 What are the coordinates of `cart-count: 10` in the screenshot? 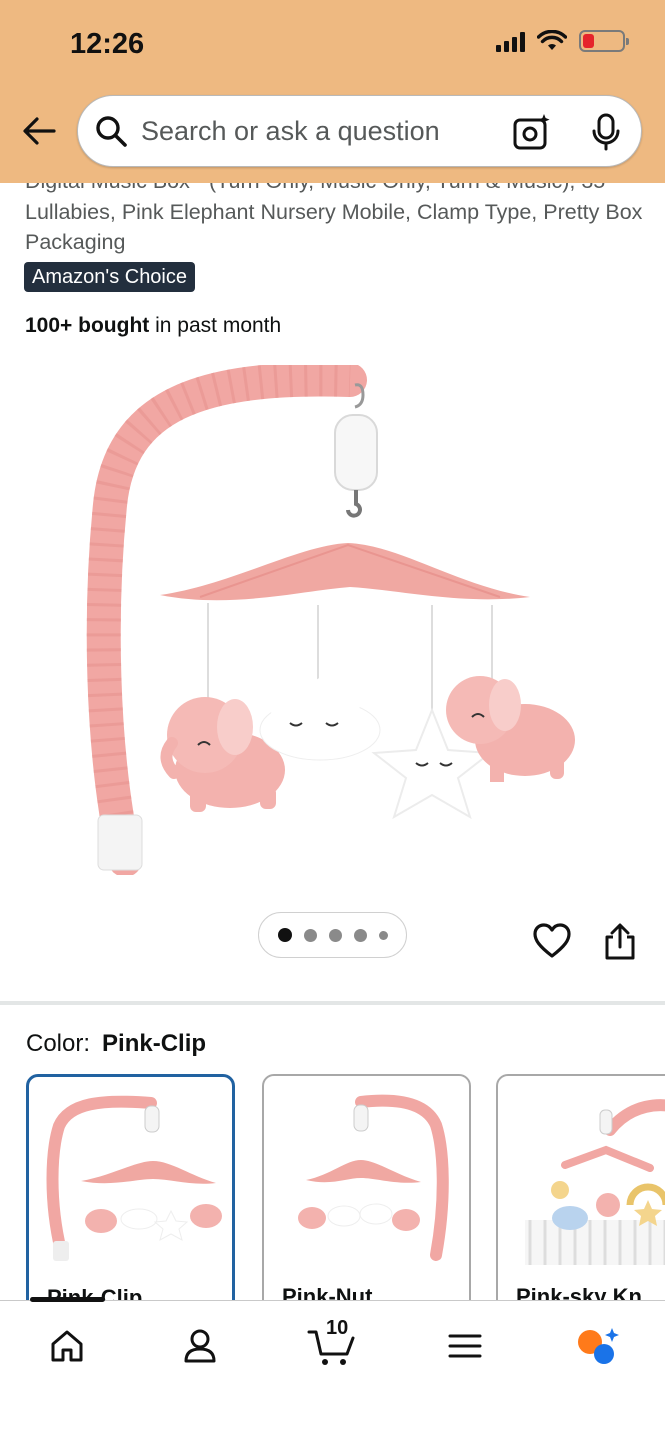 It's located at (337, 1328).